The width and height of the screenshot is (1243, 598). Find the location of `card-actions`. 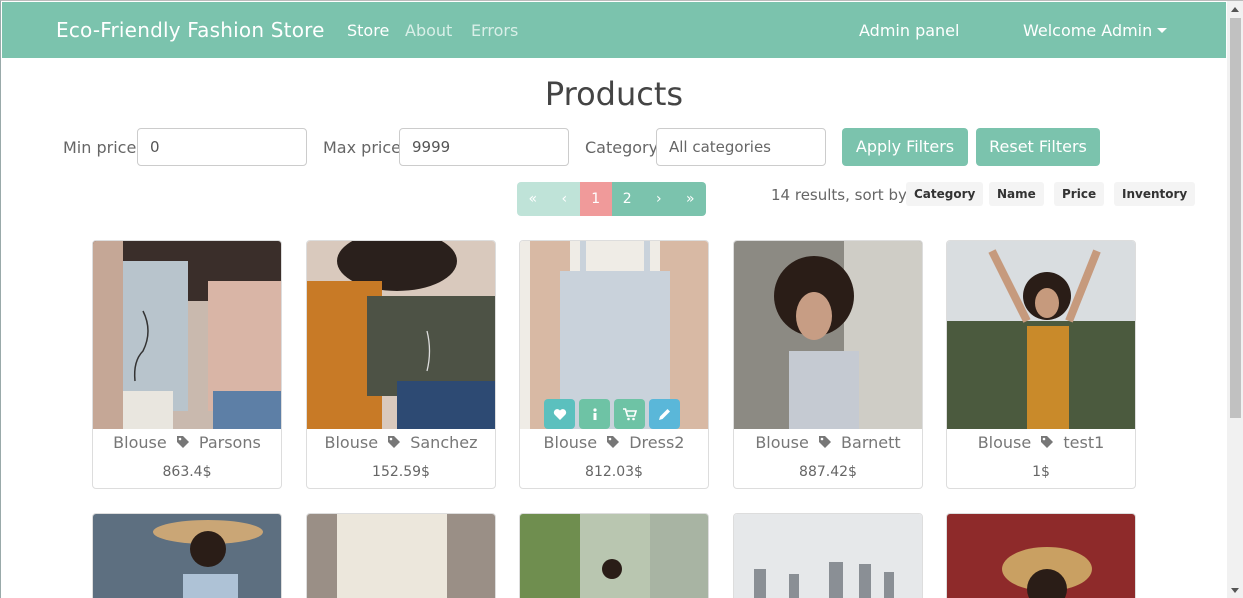

card-actions is located at coordinates (612, 414).